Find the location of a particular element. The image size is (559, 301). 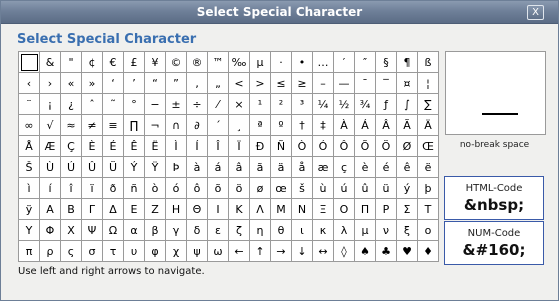

character-cell: À is located at coordinates (344, 125).